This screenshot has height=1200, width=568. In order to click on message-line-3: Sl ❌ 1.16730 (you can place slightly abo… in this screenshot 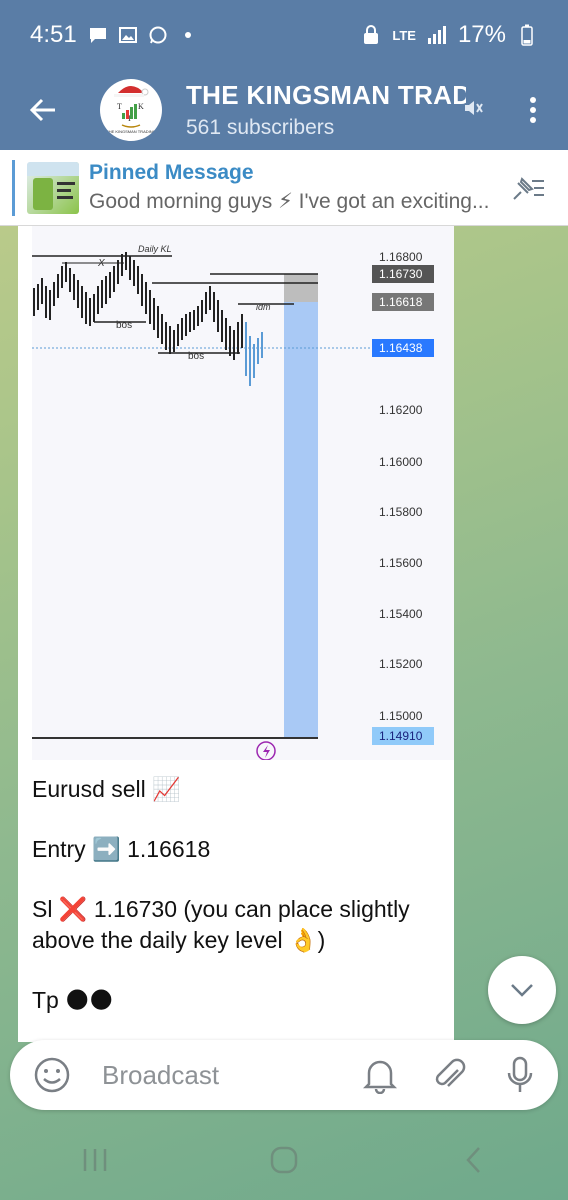, I will do `click(221, 924)`.